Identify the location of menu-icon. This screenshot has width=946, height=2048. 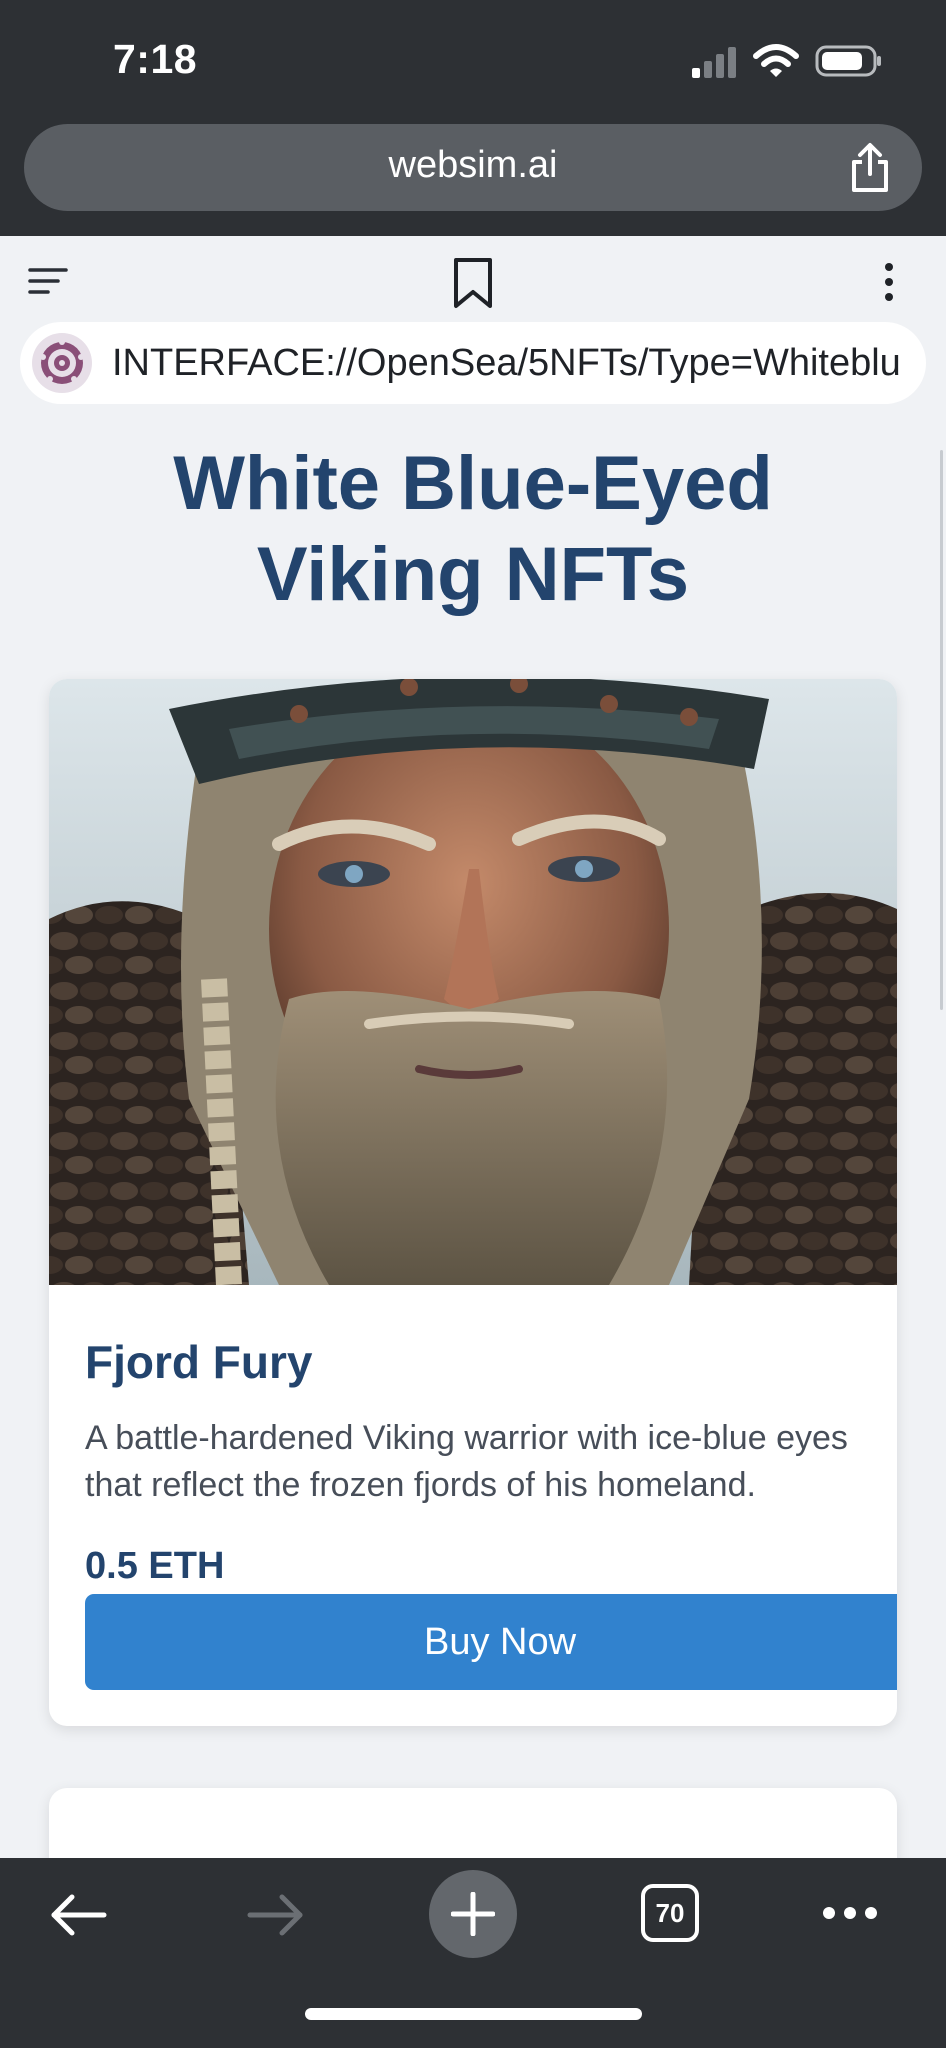
(48, 281).